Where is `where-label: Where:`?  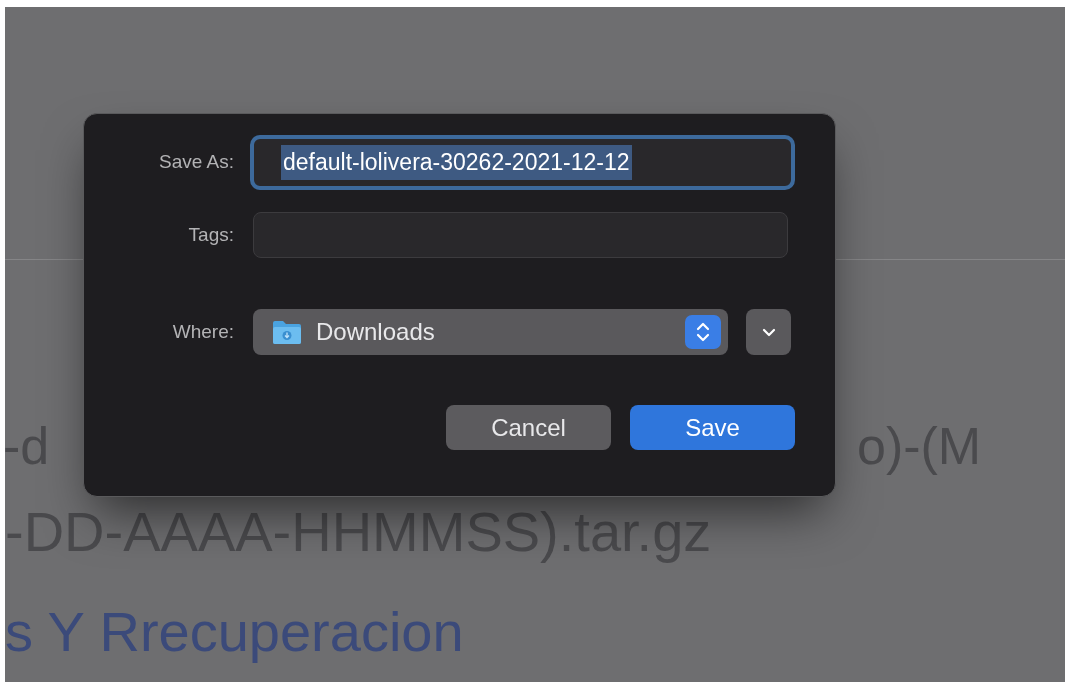
where-label: Where: is located at coordinates (202, 331).